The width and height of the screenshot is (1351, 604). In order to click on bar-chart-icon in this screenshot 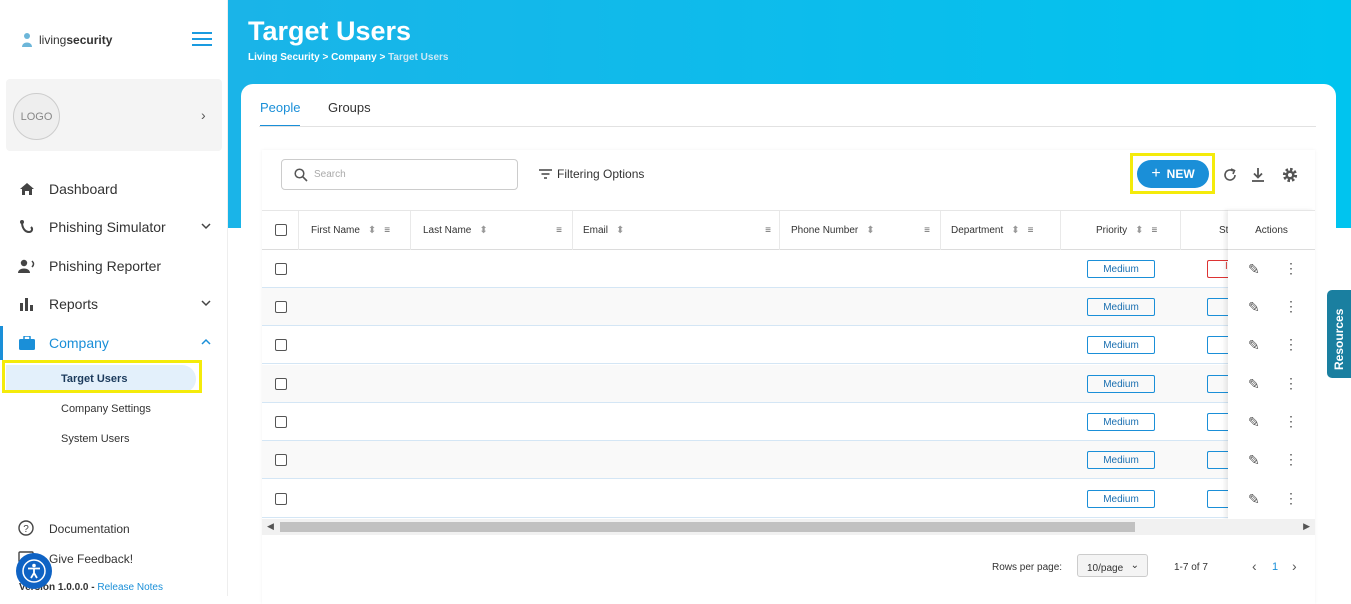, I will do `click(27, 304)`.